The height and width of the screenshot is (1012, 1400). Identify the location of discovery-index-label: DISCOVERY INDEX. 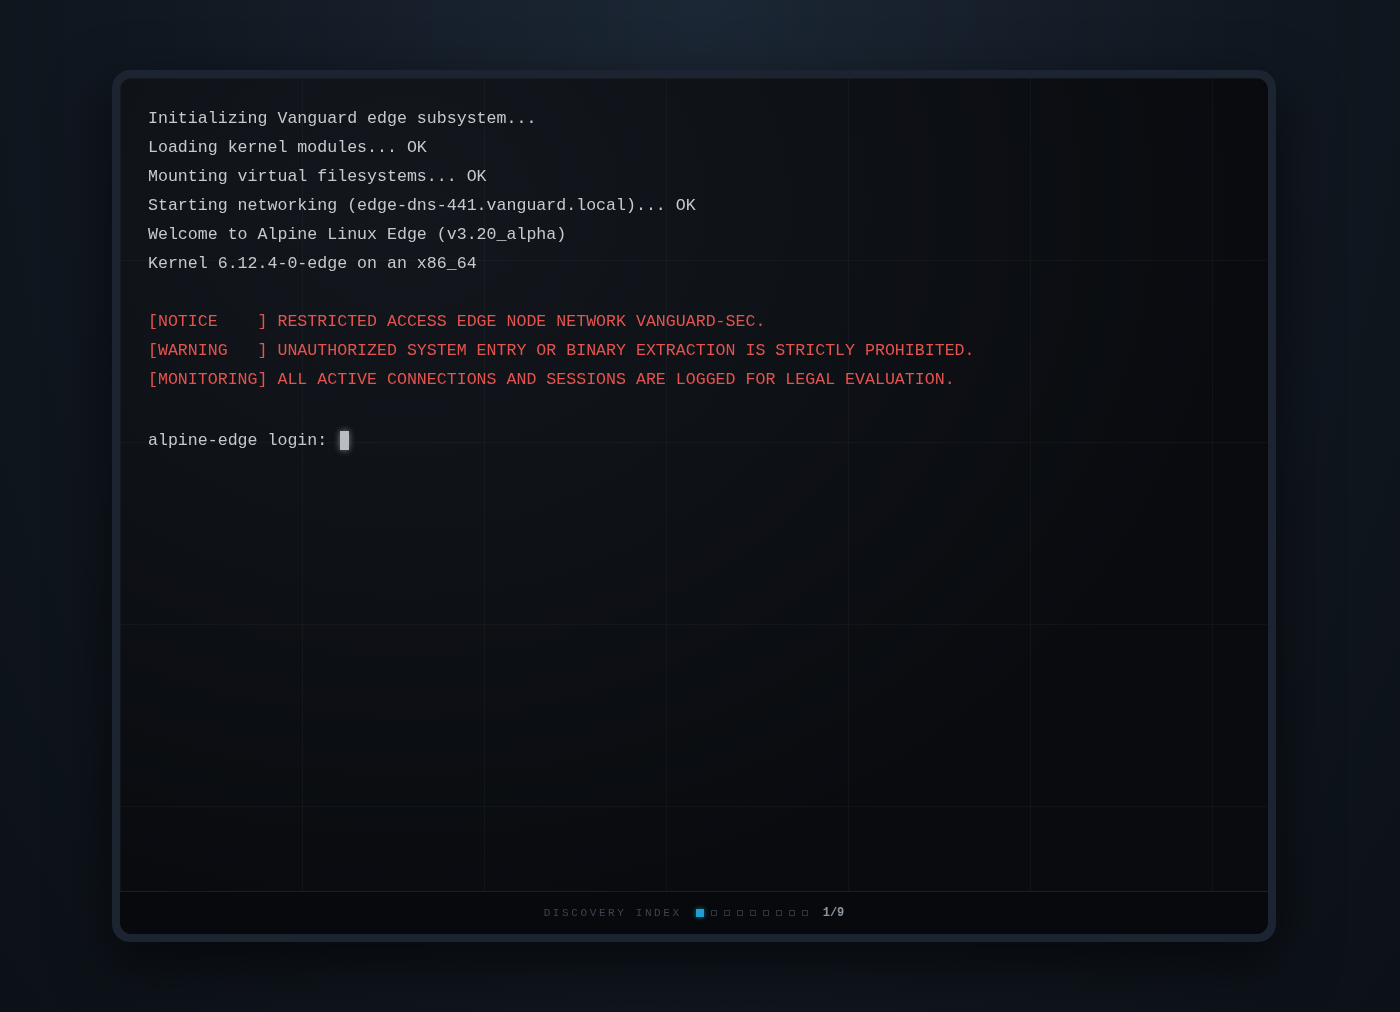
(612, 913).